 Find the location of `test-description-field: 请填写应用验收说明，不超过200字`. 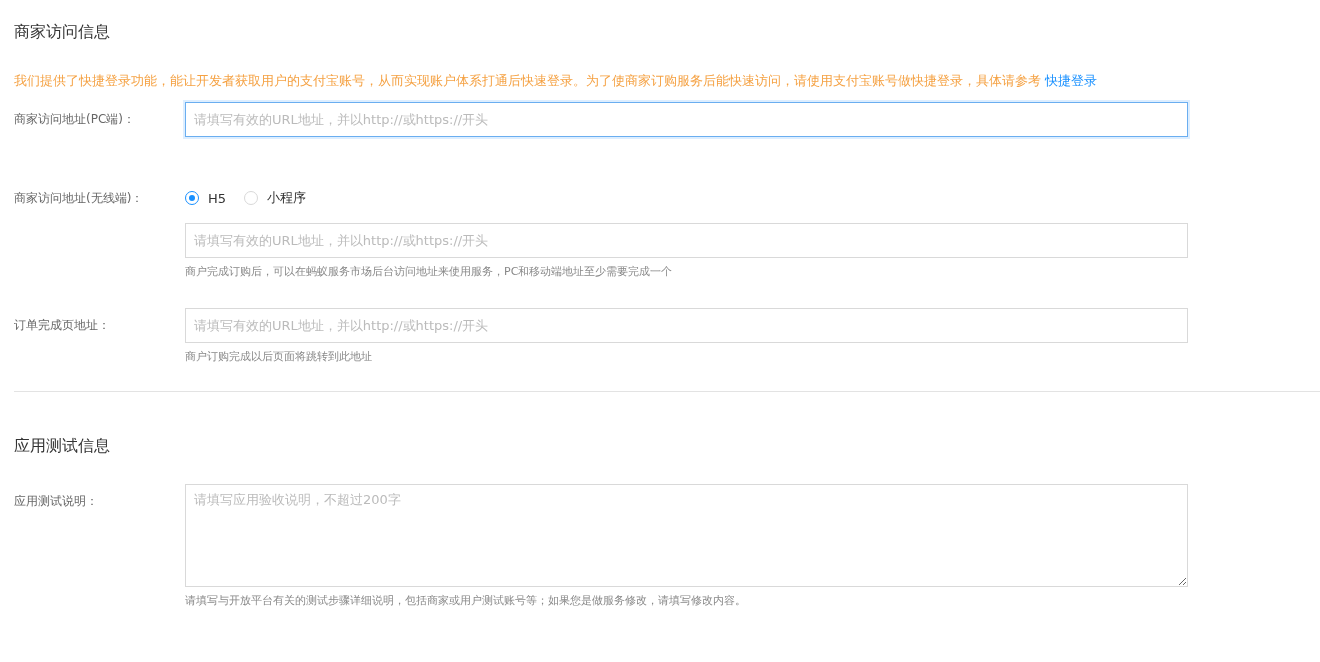

test-description-field: 请填写应用验收说明，不超过200字 is located at coordinates (686, 535).